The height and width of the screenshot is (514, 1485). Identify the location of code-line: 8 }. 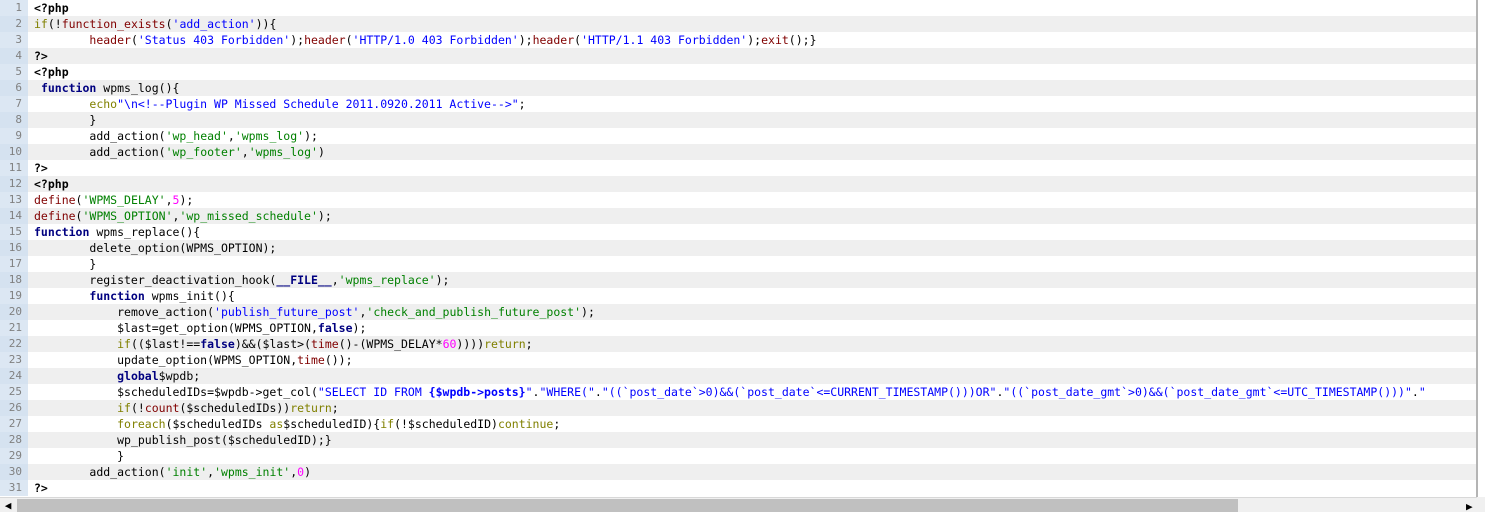
(738, 120).